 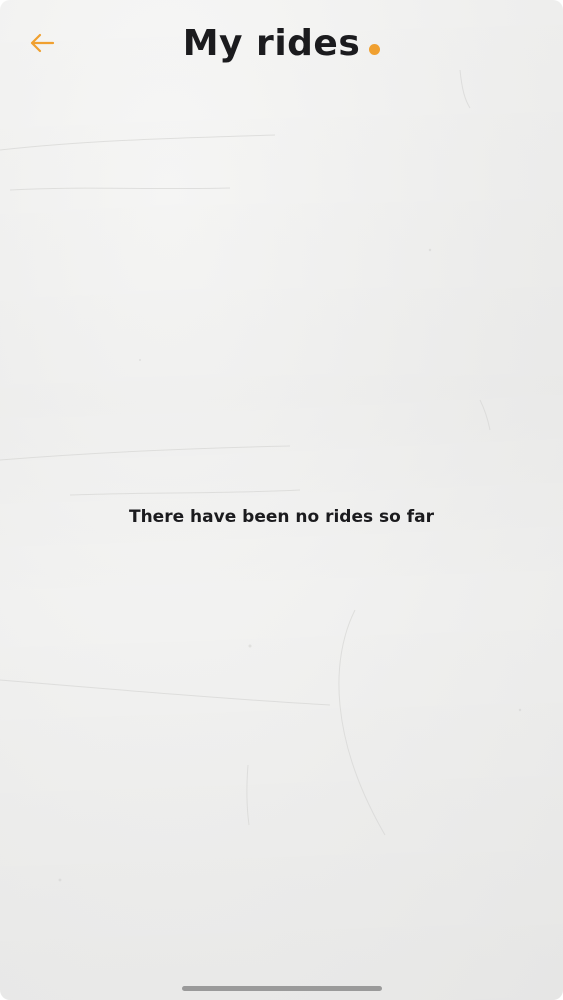 I want to click on header: My rides, so click(x=281, y=44).